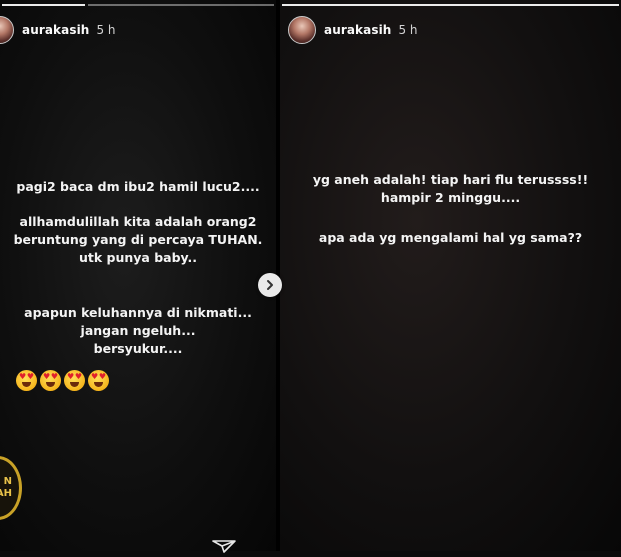 This screenshot has height=557, width=621. What do you see at coordinates (6, 493) in the screenshot?
I see `sticker-text: AH` at bounding box center [6, 493].